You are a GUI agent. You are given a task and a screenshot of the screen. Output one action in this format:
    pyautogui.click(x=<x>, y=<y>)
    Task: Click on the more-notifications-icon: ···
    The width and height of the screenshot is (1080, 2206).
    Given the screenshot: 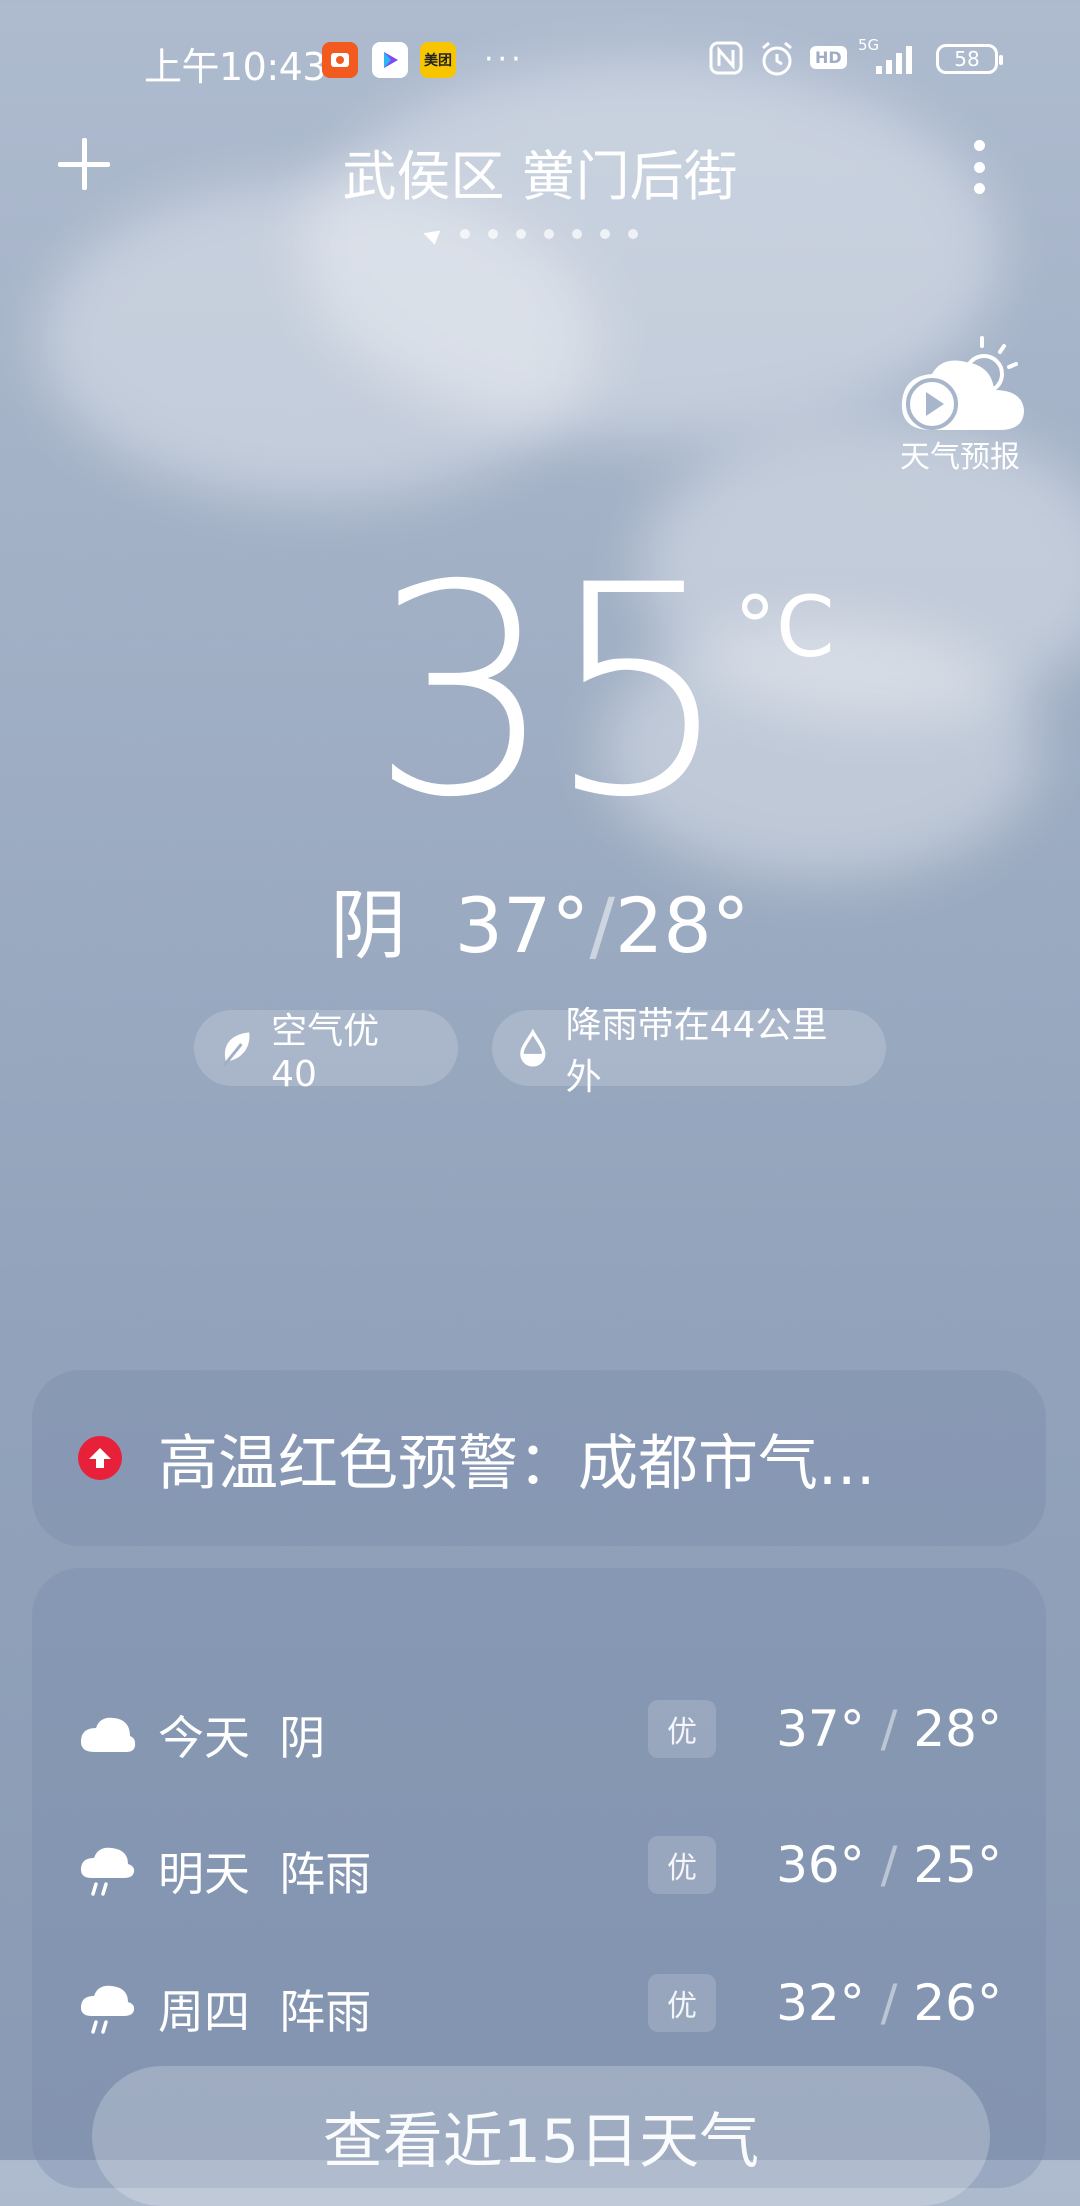 What is the action you would take?
    pyautogui.click(x=504, y=59)
    